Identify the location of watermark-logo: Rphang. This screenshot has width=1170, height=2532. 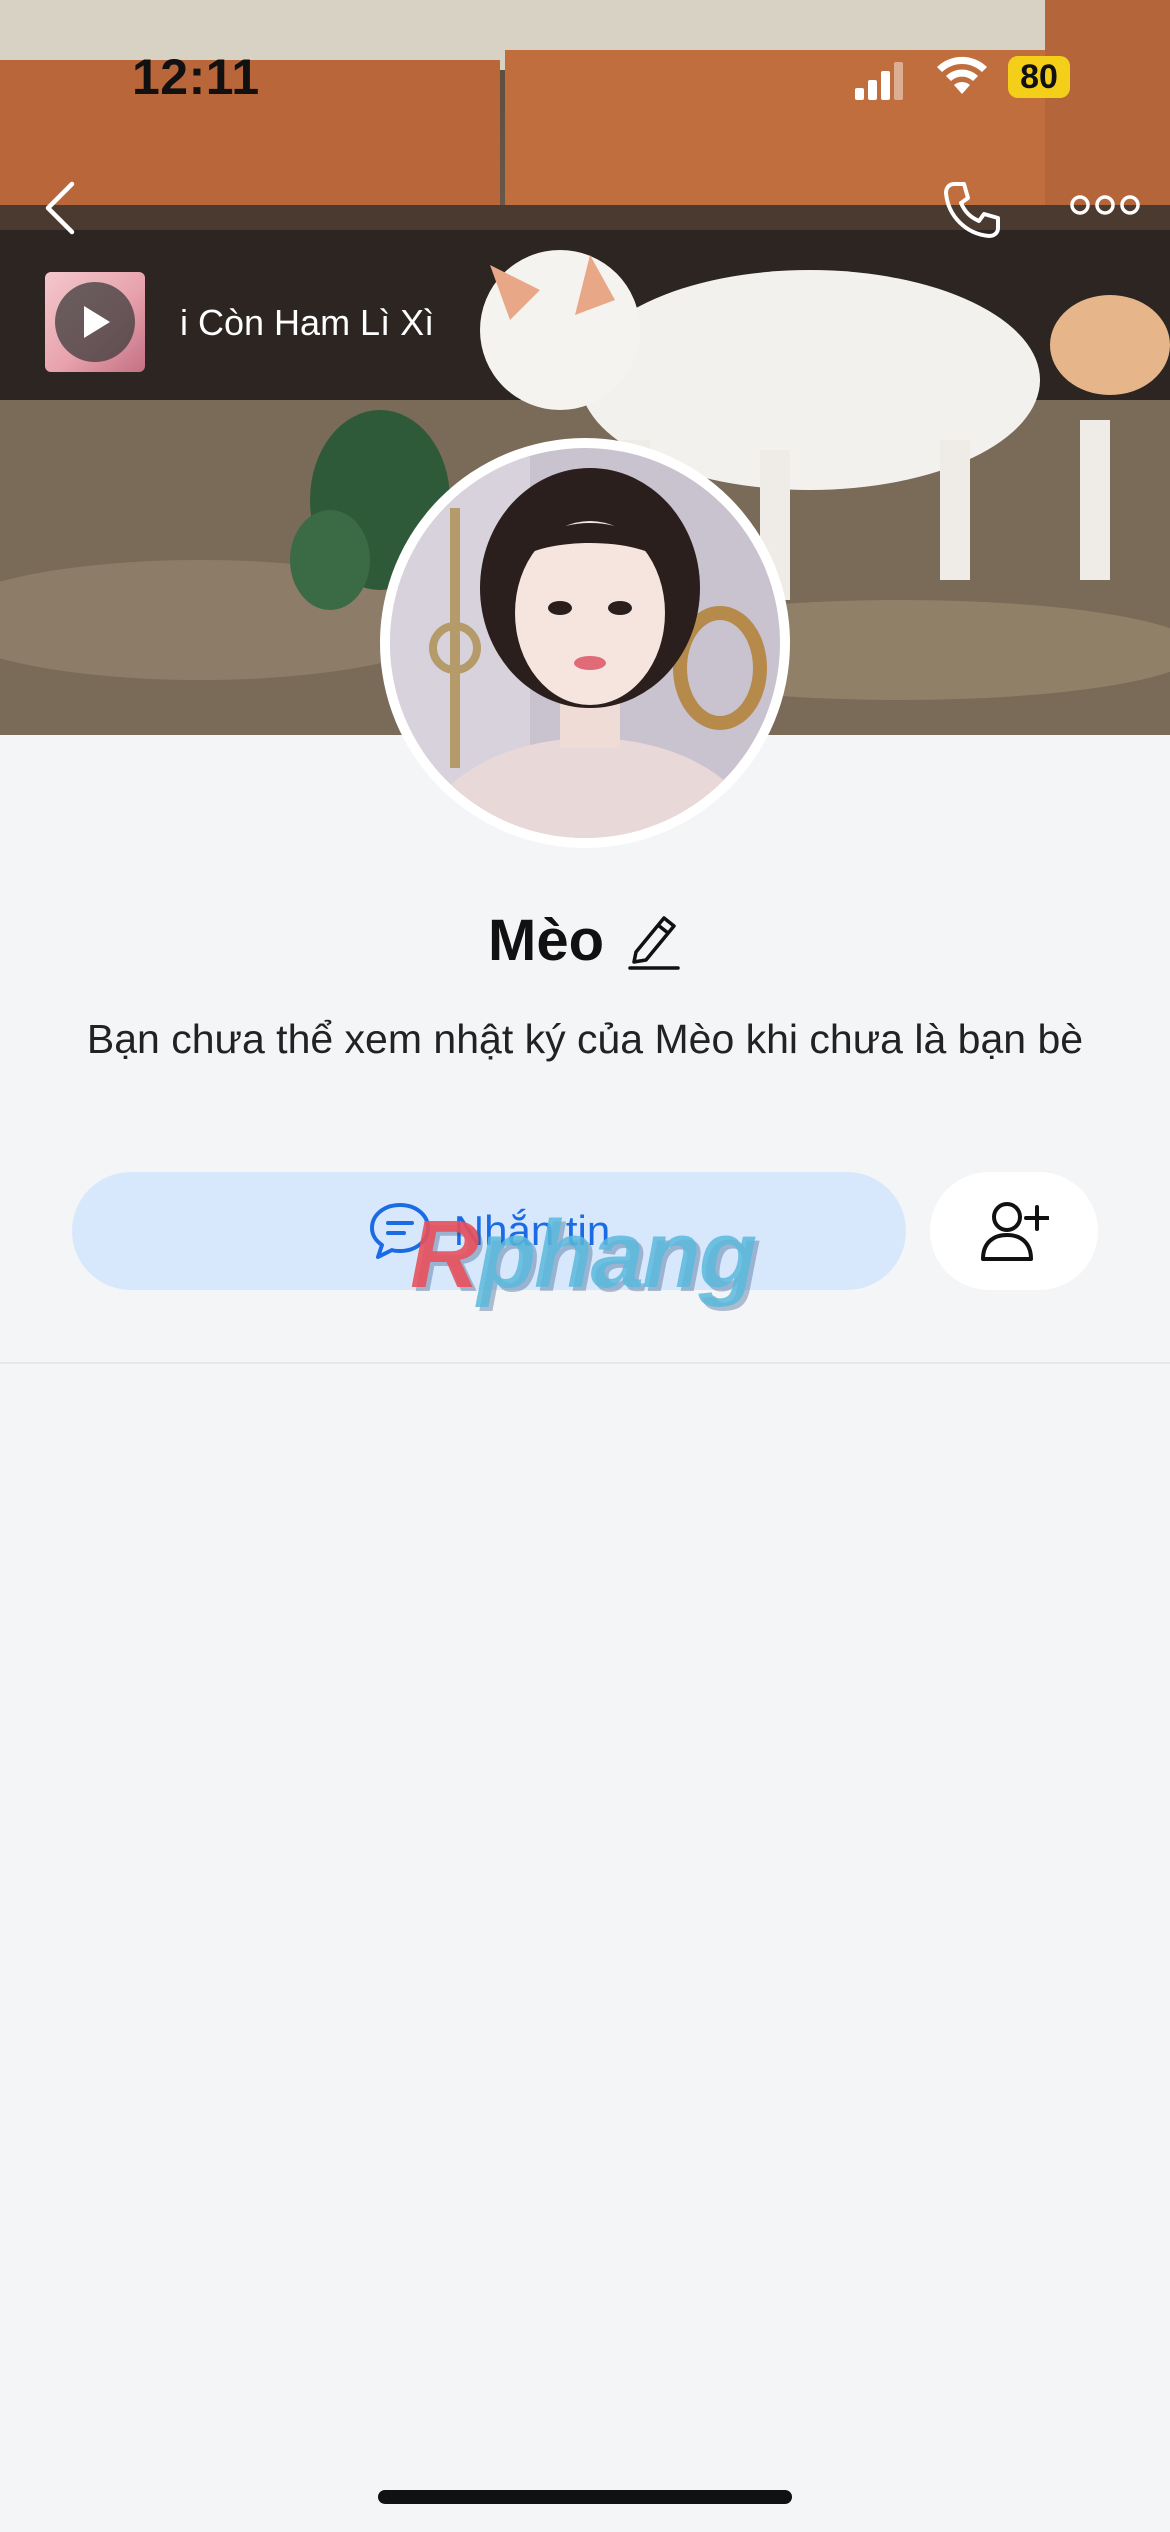
(583, 1254).